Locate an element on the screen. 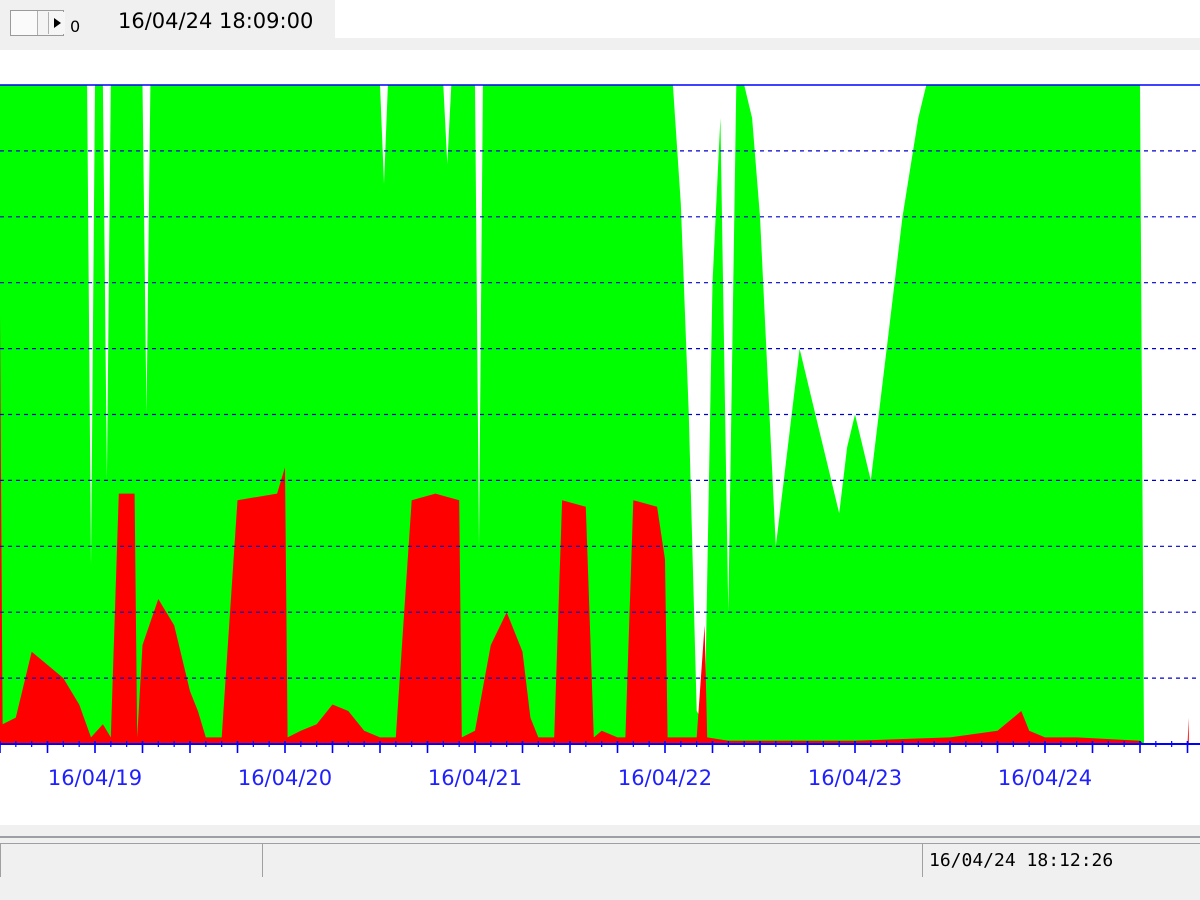 This screenshot has height=900, width=1200. x-tick-label: 16/04/21 is located at coordinates (475, 778).